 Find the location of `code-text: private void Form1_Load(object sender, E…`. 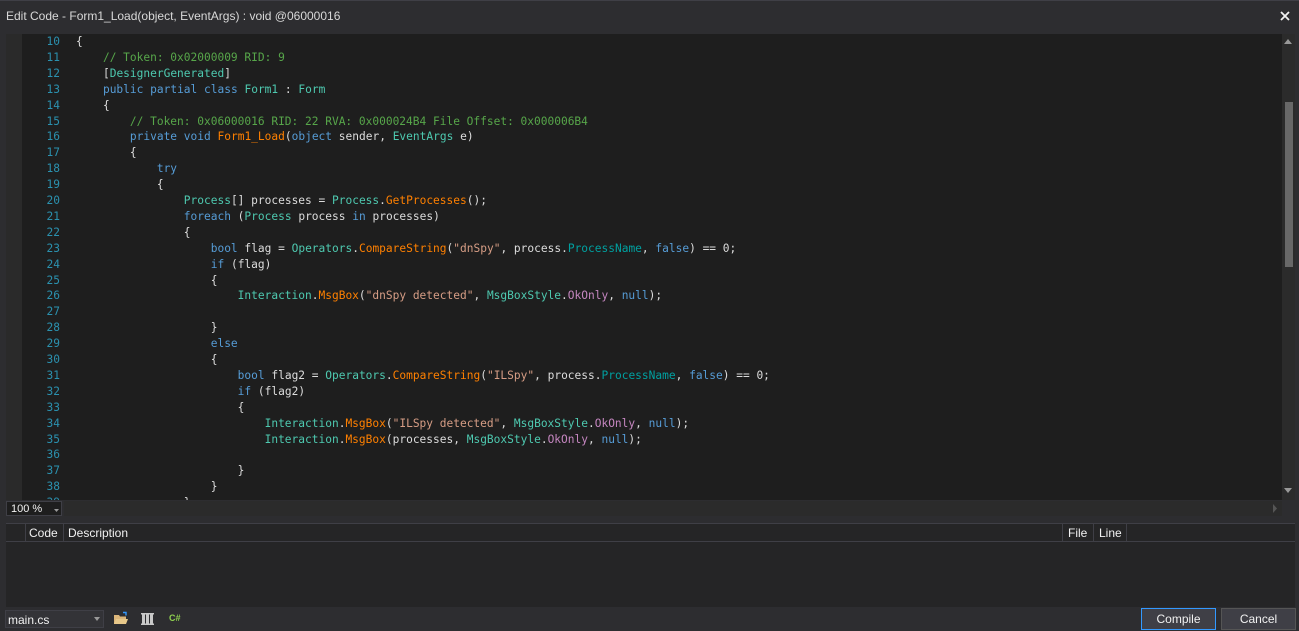

code-text: private void Form1_Load(object sender, E… is located at coordinates (301, 137).